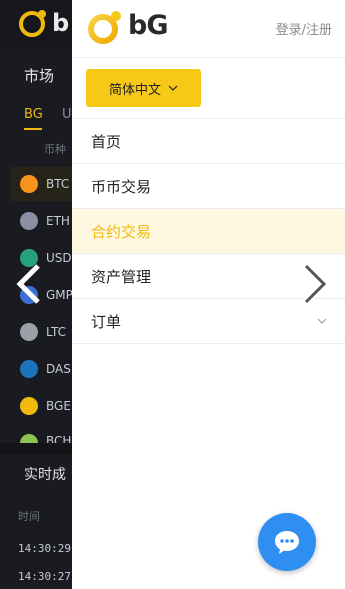  Describe the element at coordinates (41, 369) in the screenshot. I see `background-coin-row: DAS` at that location.